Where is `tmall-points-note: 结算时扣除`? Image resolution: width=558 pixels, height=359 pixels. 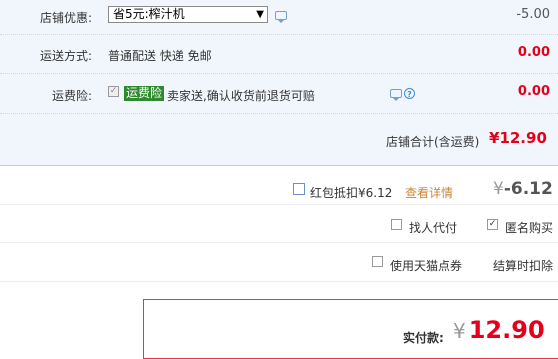 tmall-points-note: 结算时扣除 is located at coordinates (523, 266).